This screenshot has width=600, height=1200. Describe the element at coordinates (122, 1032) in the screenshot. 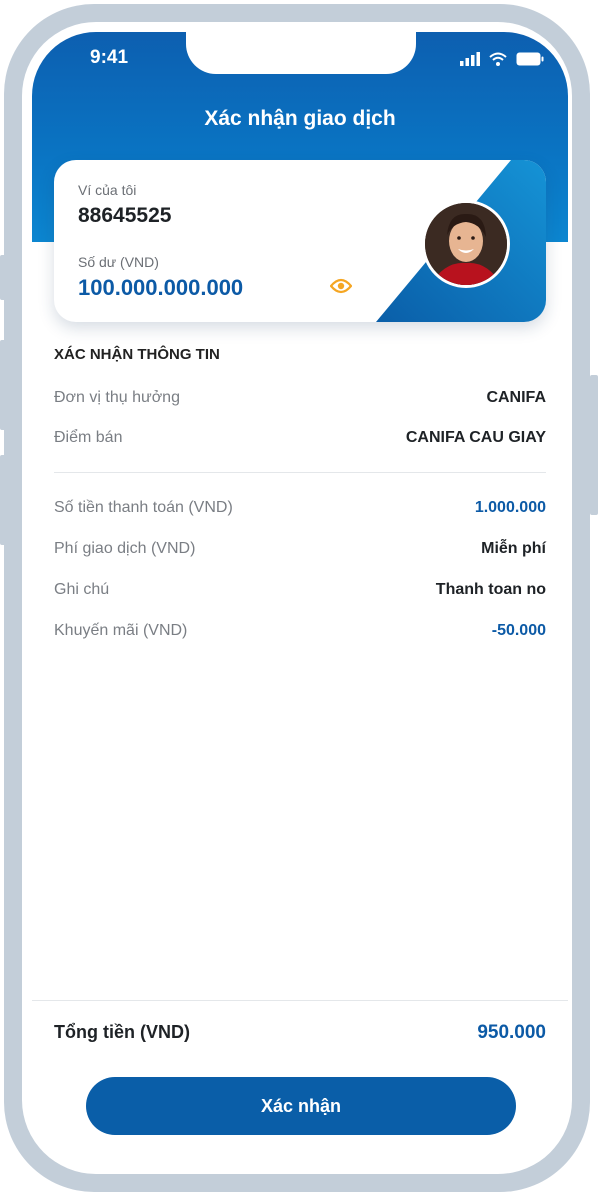

I see `total-label: Tổng tiền (VND)` at that location.